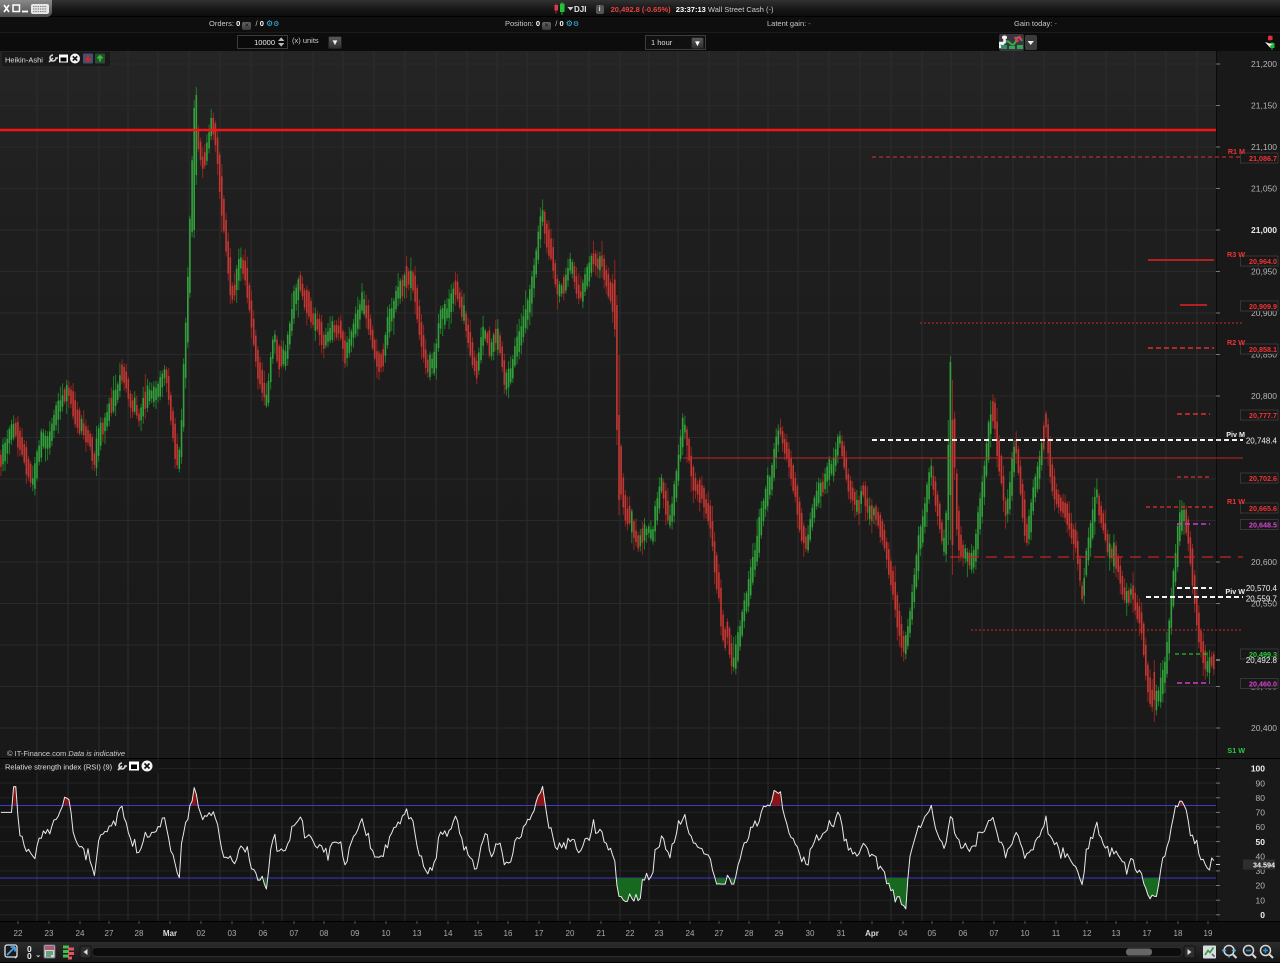 Image resolution: width=1280 pixels, height=963 pixels. What do you see at coordinates (1263, 306) in the screenshot?
I see `svg-text: 20,909.9` at bounding box center [1263, 306].